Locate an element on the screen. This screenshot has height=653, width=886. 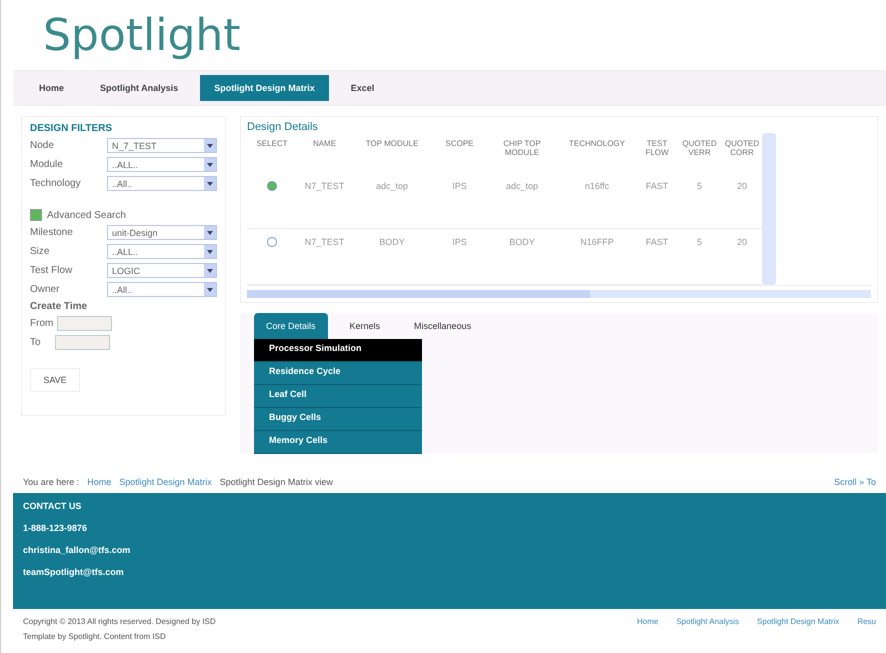
menu-item: Residence Cycle is located at coordinates (338, 373).